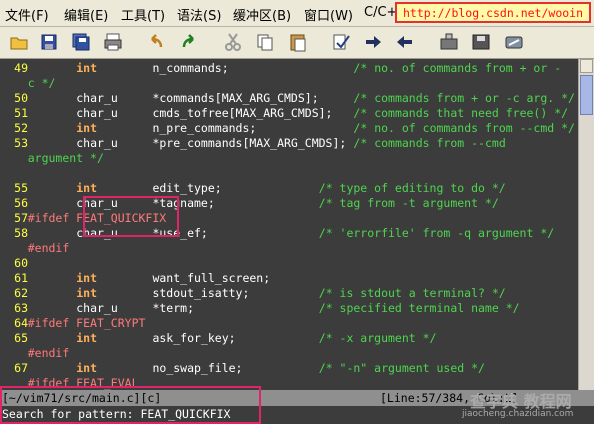 The image size is (594, 424). What do you see at coordinates (373, 42) in the screenshot?
I see `forward-icon` at bounding box center [373, 42].